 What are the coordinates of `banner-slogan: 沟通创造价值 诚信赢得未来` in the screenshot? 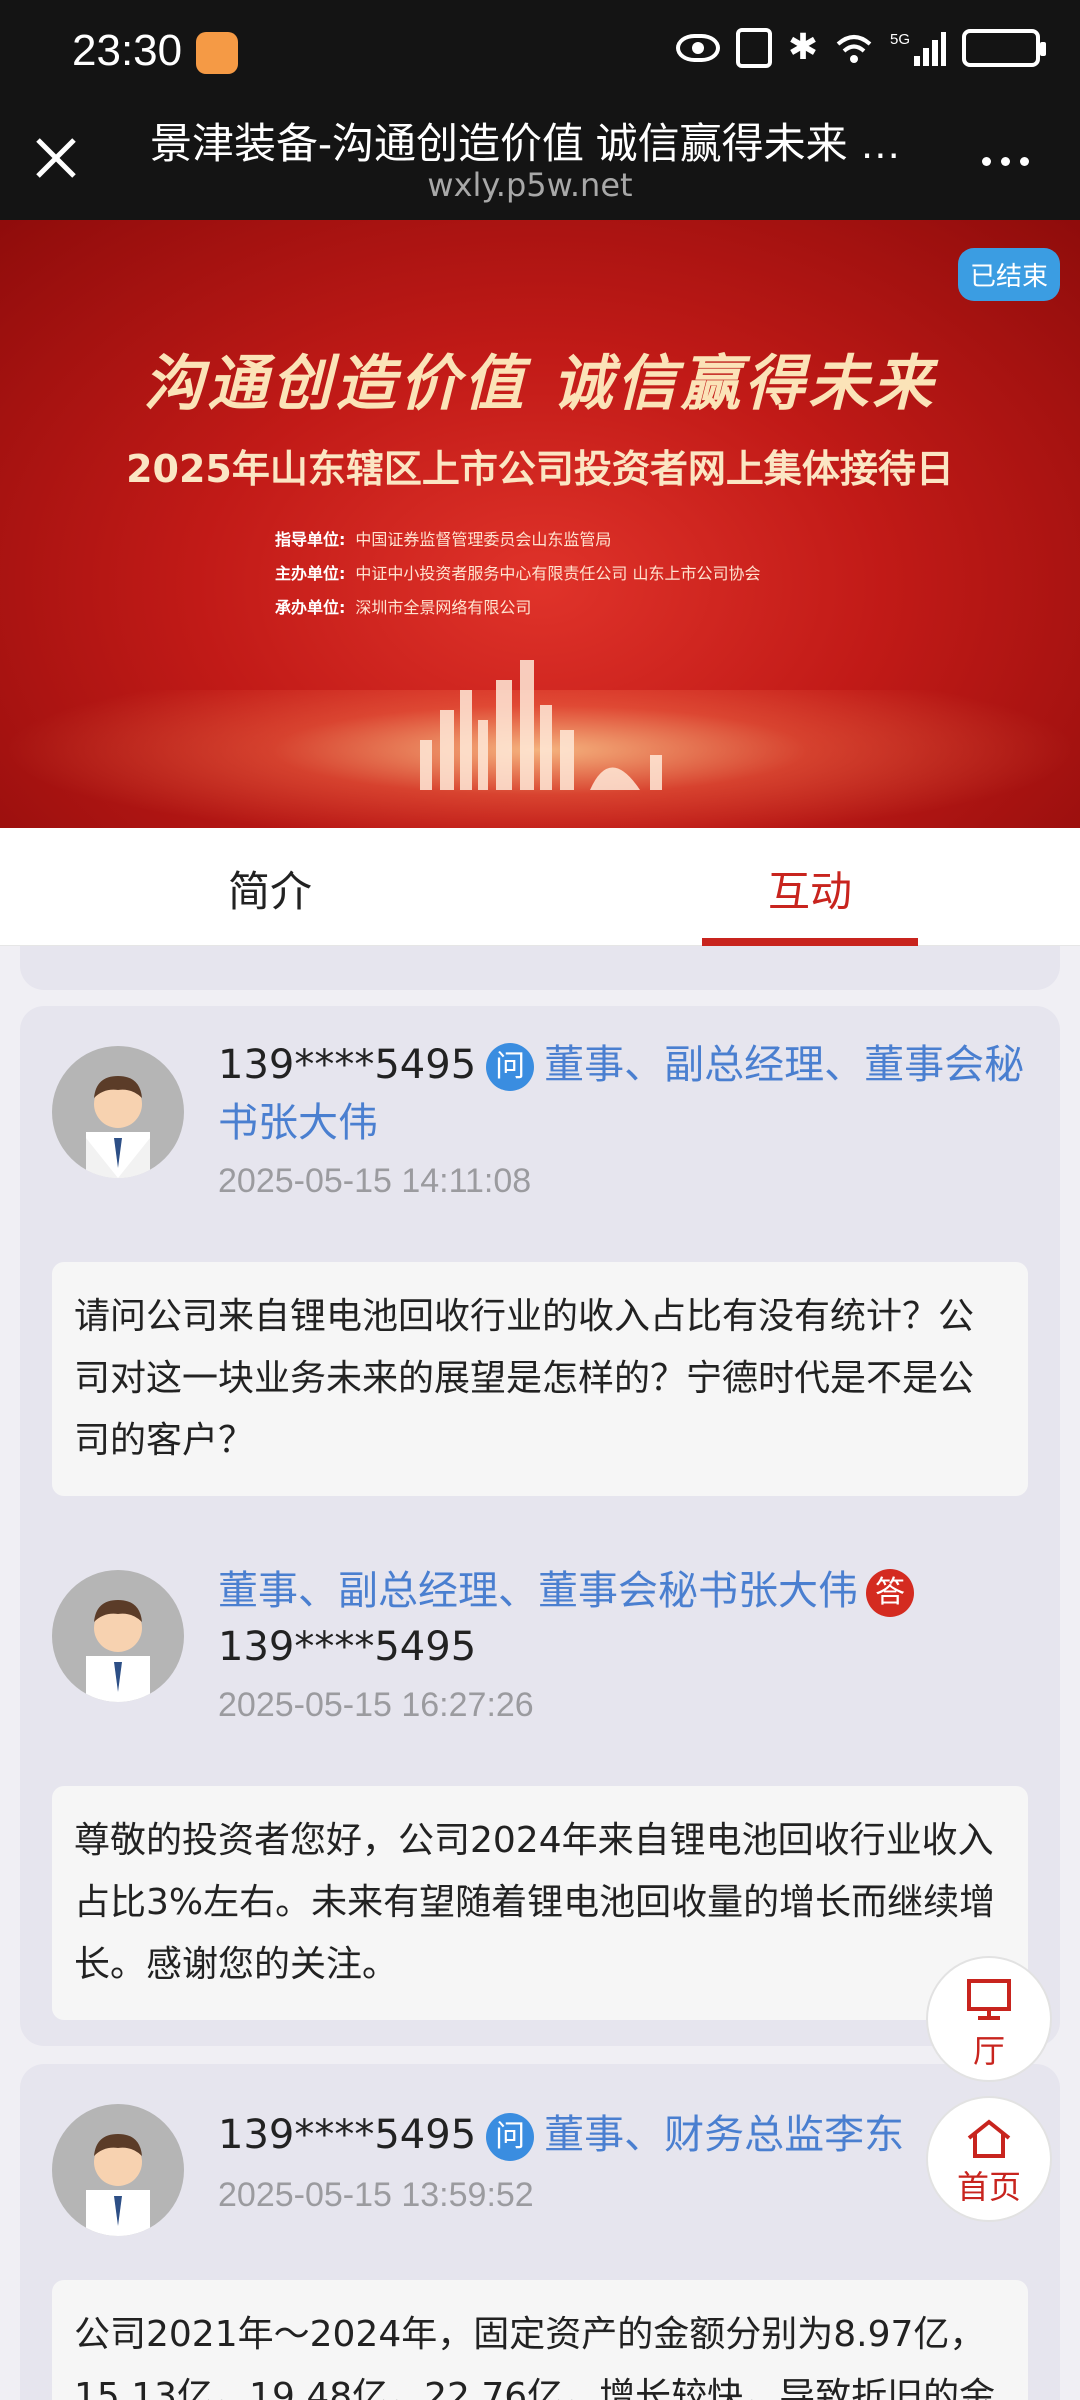 It's located at (540, 384).